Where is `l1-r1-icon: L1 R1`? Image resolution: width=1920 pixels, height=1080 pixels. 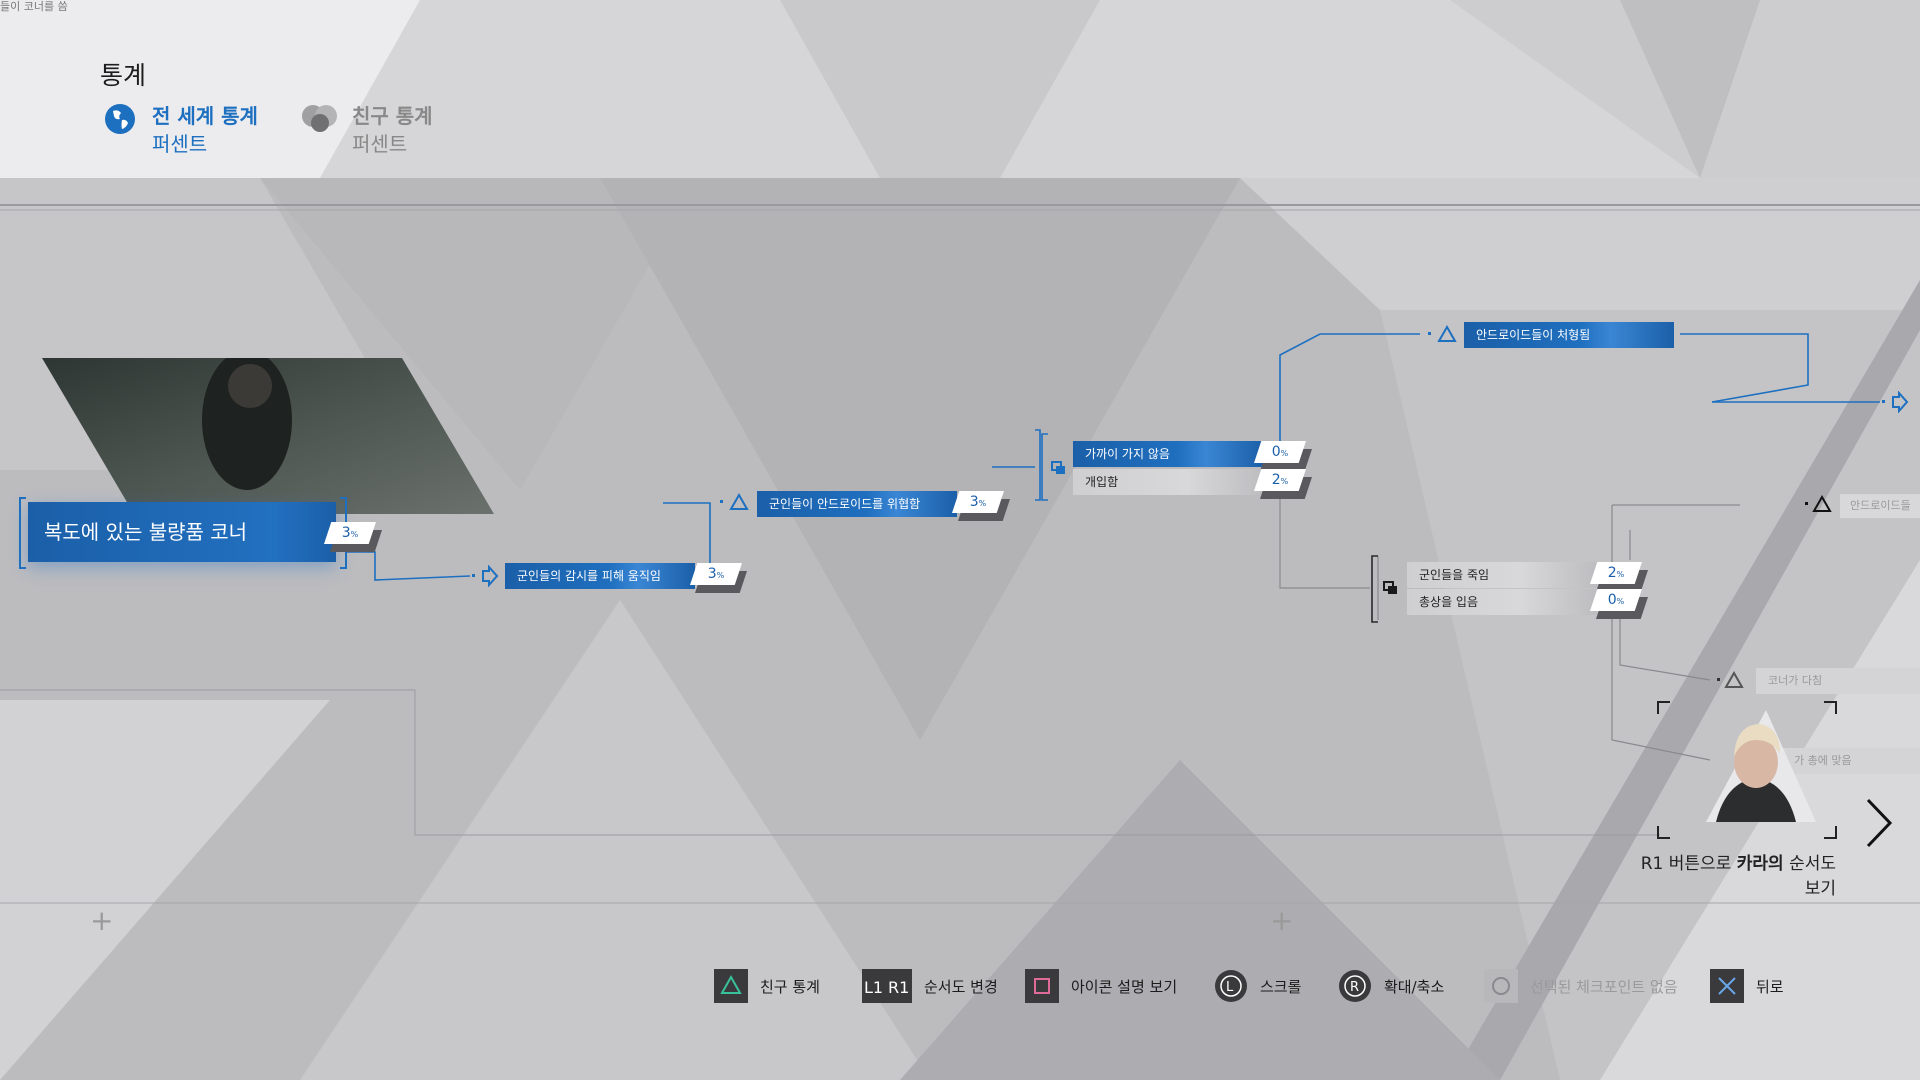 l1-r1-icon: L1 R1 is located at coordinates (887, 986).